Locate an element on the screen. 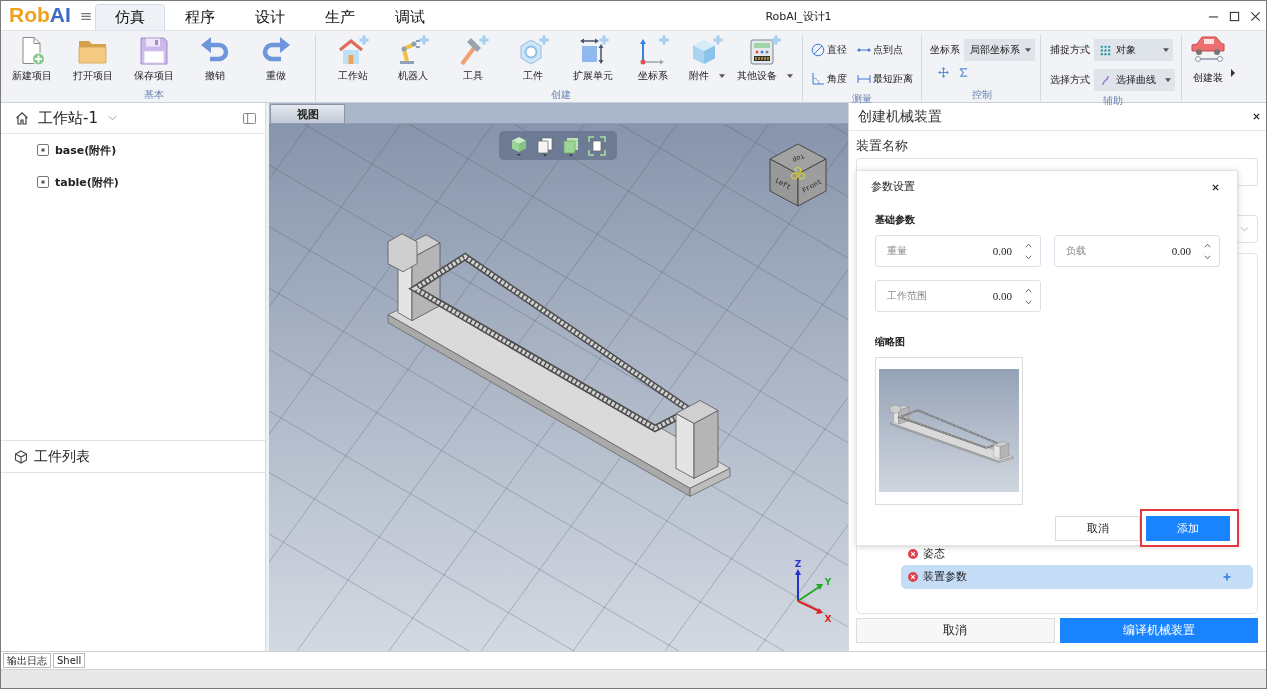  field-label: 选择方式 is located at coordinates (1070, 80).